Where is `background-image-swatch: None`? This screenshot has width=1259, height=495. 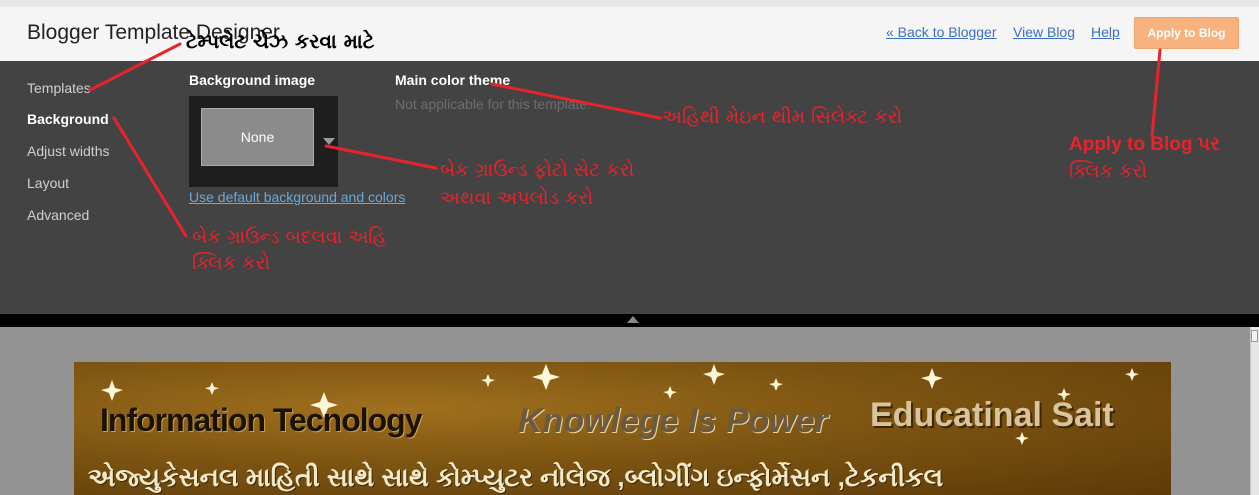
background-image-swatch: None is located at coordinates (257, 137).